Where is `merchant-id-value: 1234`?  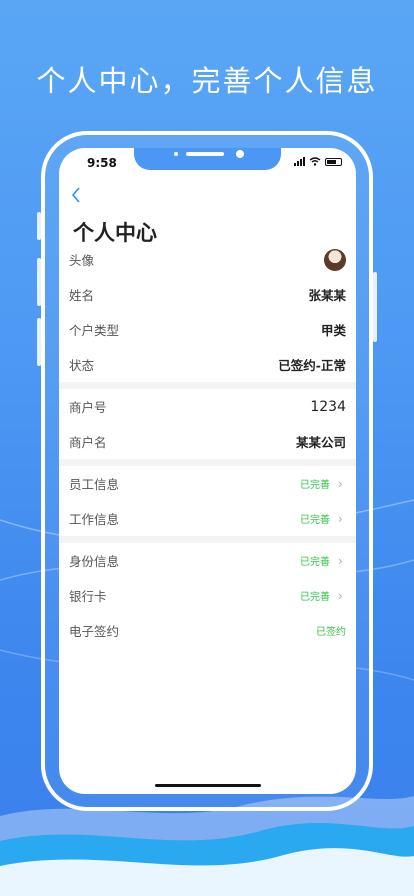
merchant-id-value: 1234 is located at coordinates (328, 406).